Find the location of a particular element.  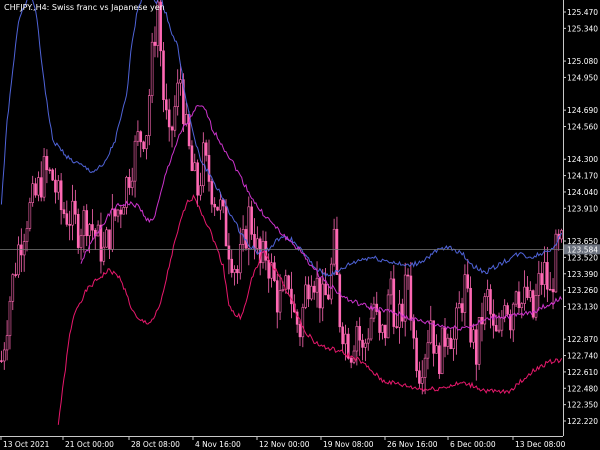

time-tick-label: 6 Dec 00:00 is located at coordinates (473, 444).